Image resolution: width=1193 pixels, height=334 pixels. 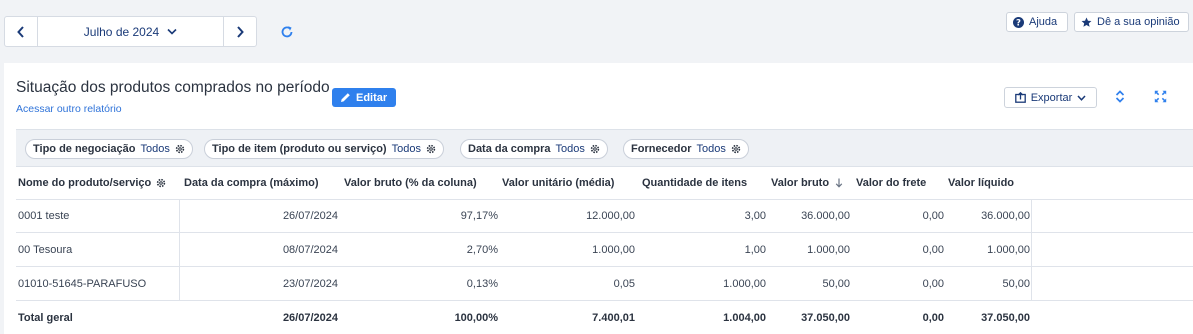 I want to click on feedback-button: Dê a sua opinião, so click(x=1131, y=22).